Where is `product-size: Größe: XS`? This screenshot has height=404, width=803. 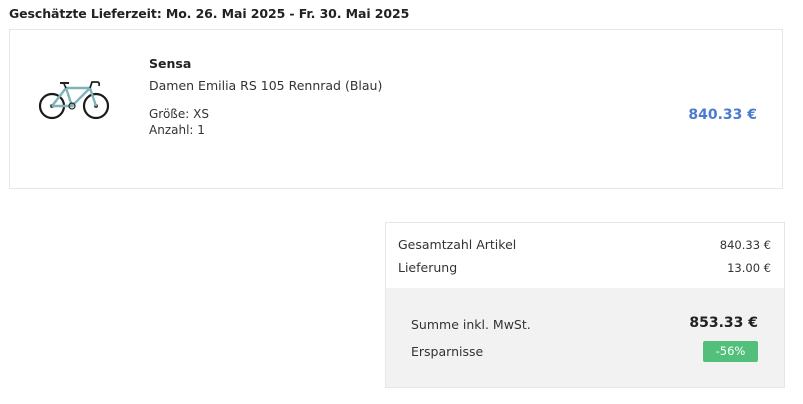
product-size: Größe: XS is located at coordinates (179, 114).